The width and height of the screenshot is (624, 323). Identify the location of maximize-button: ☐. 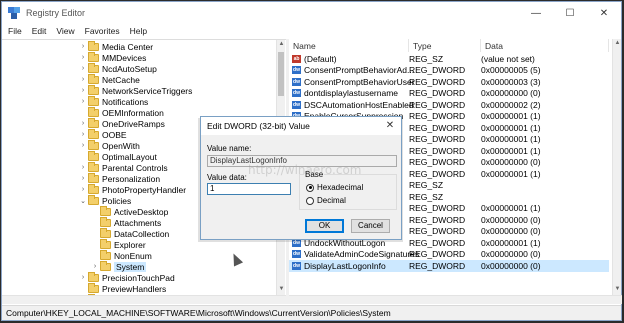
(570, 13).